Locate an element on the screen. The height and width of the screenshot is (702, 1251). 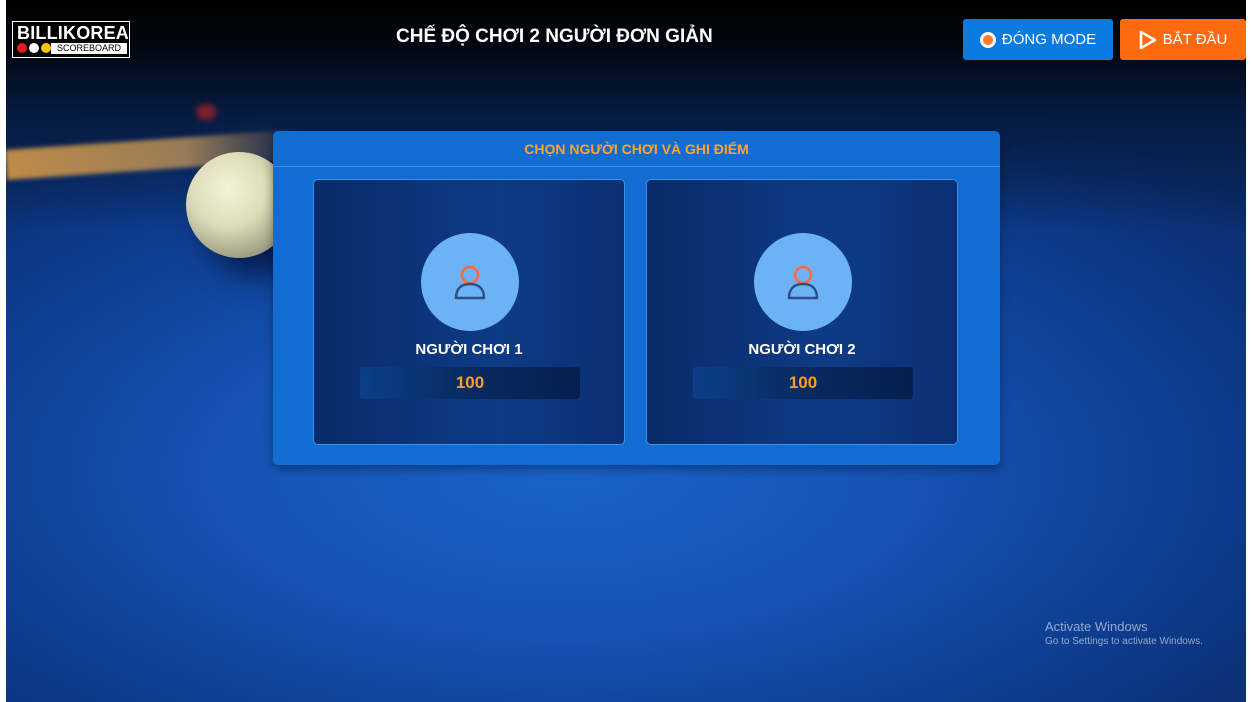
close-mode-label: ĐÓNG MODE is located at coordinates (1049, 39).